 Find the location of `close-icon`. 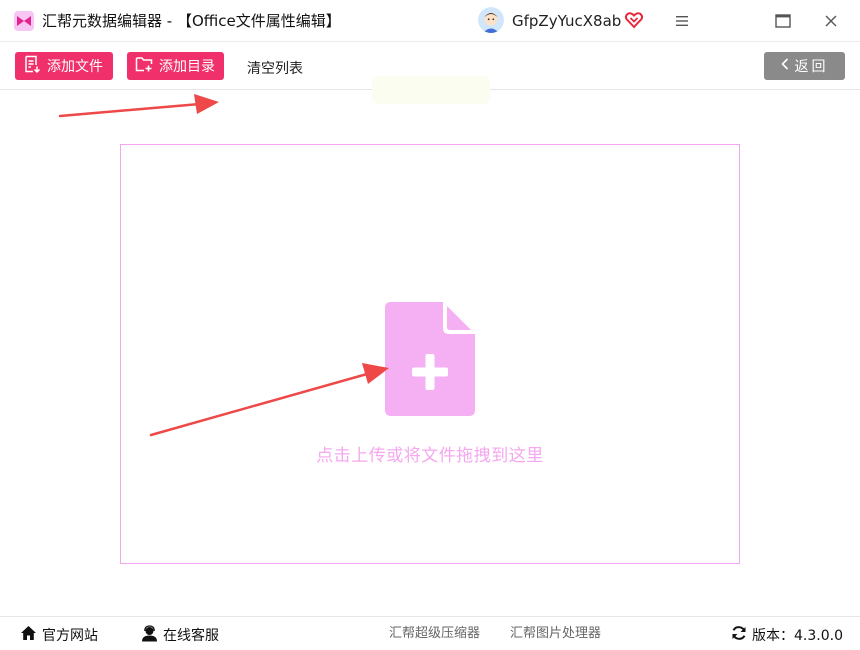

close-icon is located at coordinates (831, 21).